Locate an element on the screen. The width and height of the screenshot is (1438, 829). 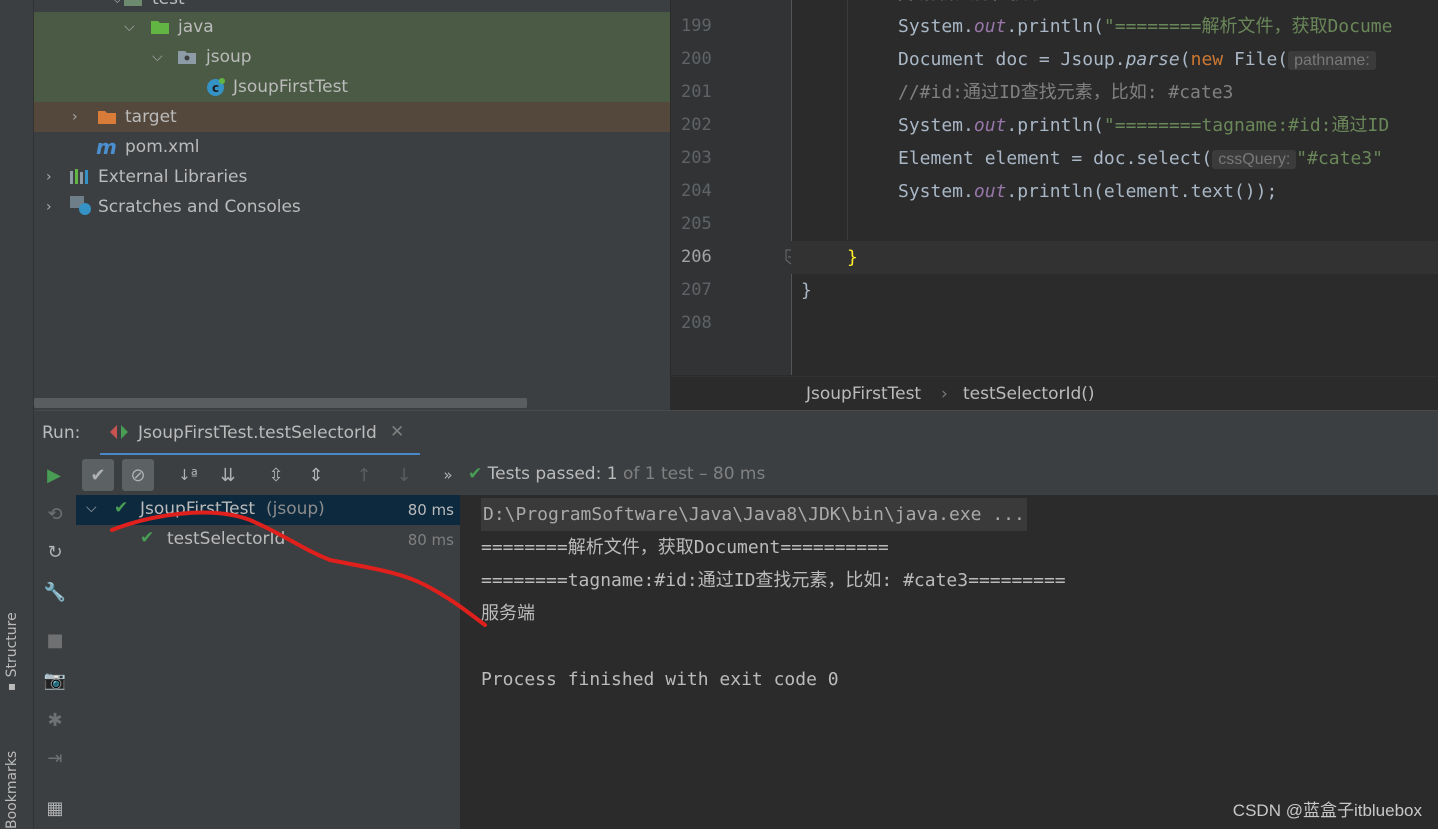
auto-test-icon: ⟲ is located at coordinates (55, 514).